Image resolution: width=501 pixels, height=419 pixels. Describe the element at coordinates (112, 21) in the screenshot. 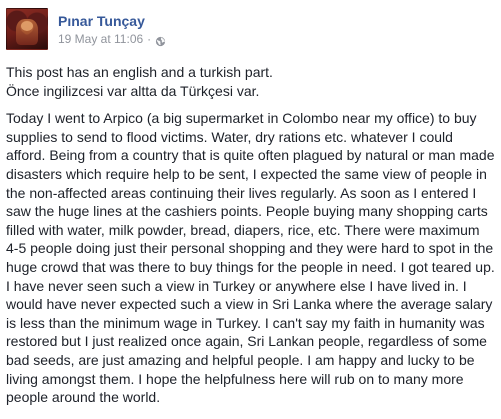

I see `author-name-link: Pınar Tunçay` at that location.